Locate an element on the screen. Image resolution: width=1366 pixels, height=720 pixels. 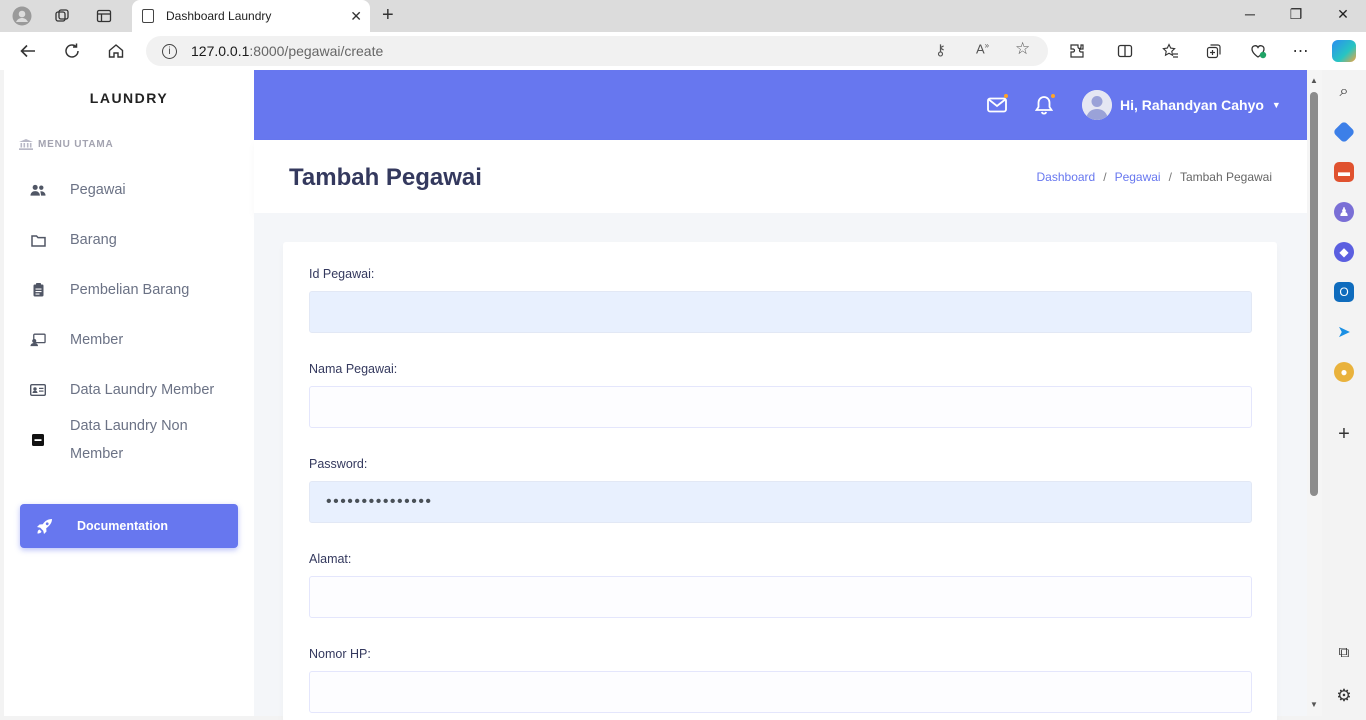
sidebar-item-data-laundry-member: Data Laundry Member is located at coordinates (129, 390).